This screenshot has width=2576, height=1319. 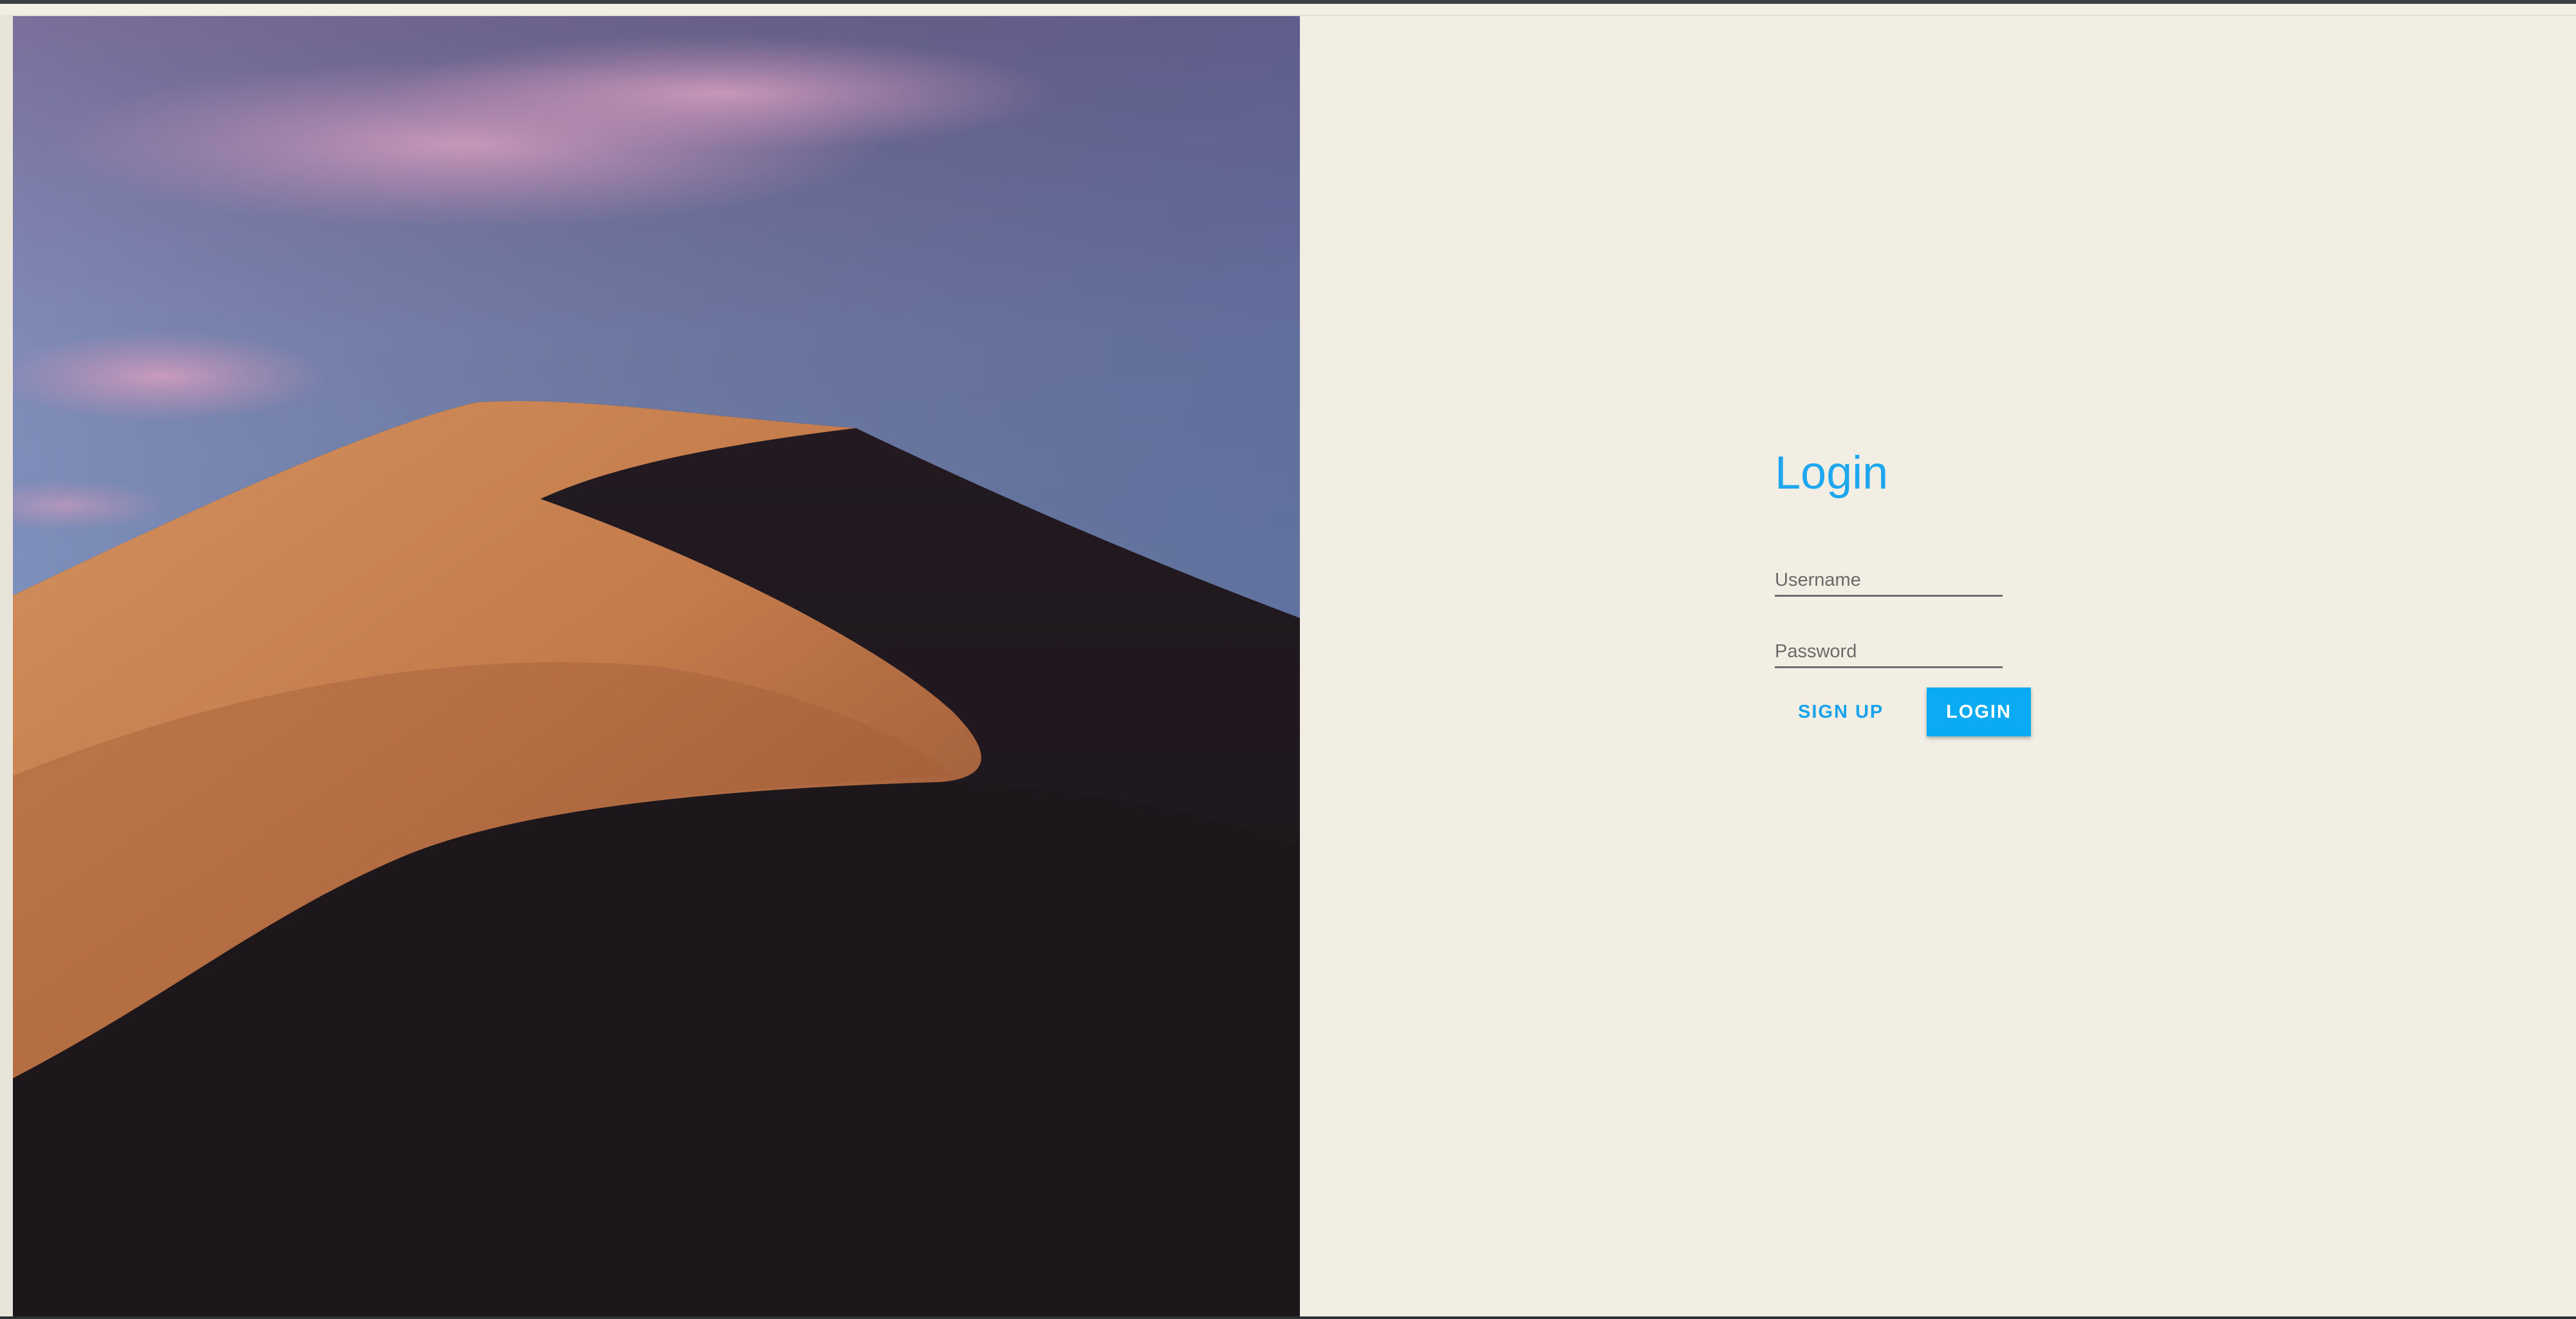 I want to click on window-bottom-border, so click(x=1288, y=1318).